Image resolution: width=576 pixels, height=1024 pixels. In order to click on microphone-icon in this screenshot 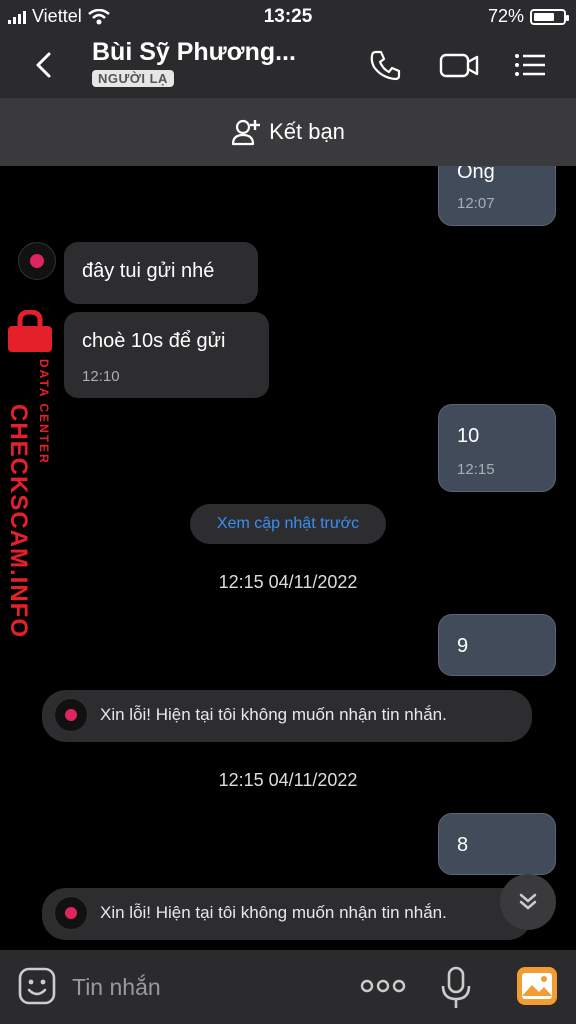, I will do `click(456, 988)`.